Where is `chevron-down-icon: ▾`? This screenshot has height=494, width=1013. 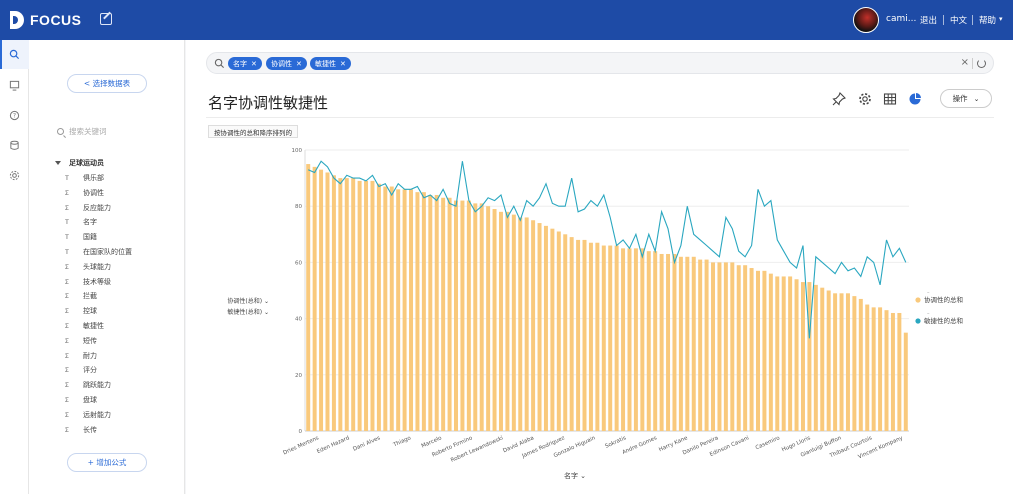 chevron-down-icon: ▾ is located at coordinates (1001, 19).